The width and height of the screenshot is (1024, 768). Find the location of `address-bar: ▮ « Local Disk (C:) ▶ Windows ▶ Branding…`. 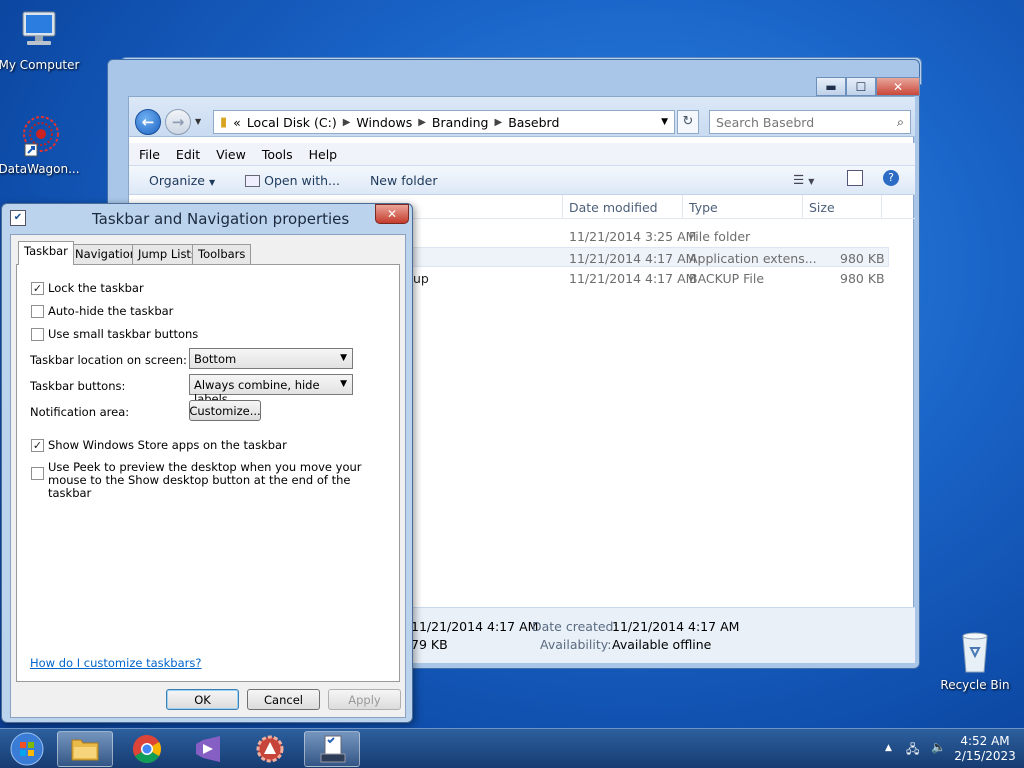

address-bar: ▮ « Local Disk (C:) ▶ Windows ▶ Branding… is located at coordinates (444, 122).